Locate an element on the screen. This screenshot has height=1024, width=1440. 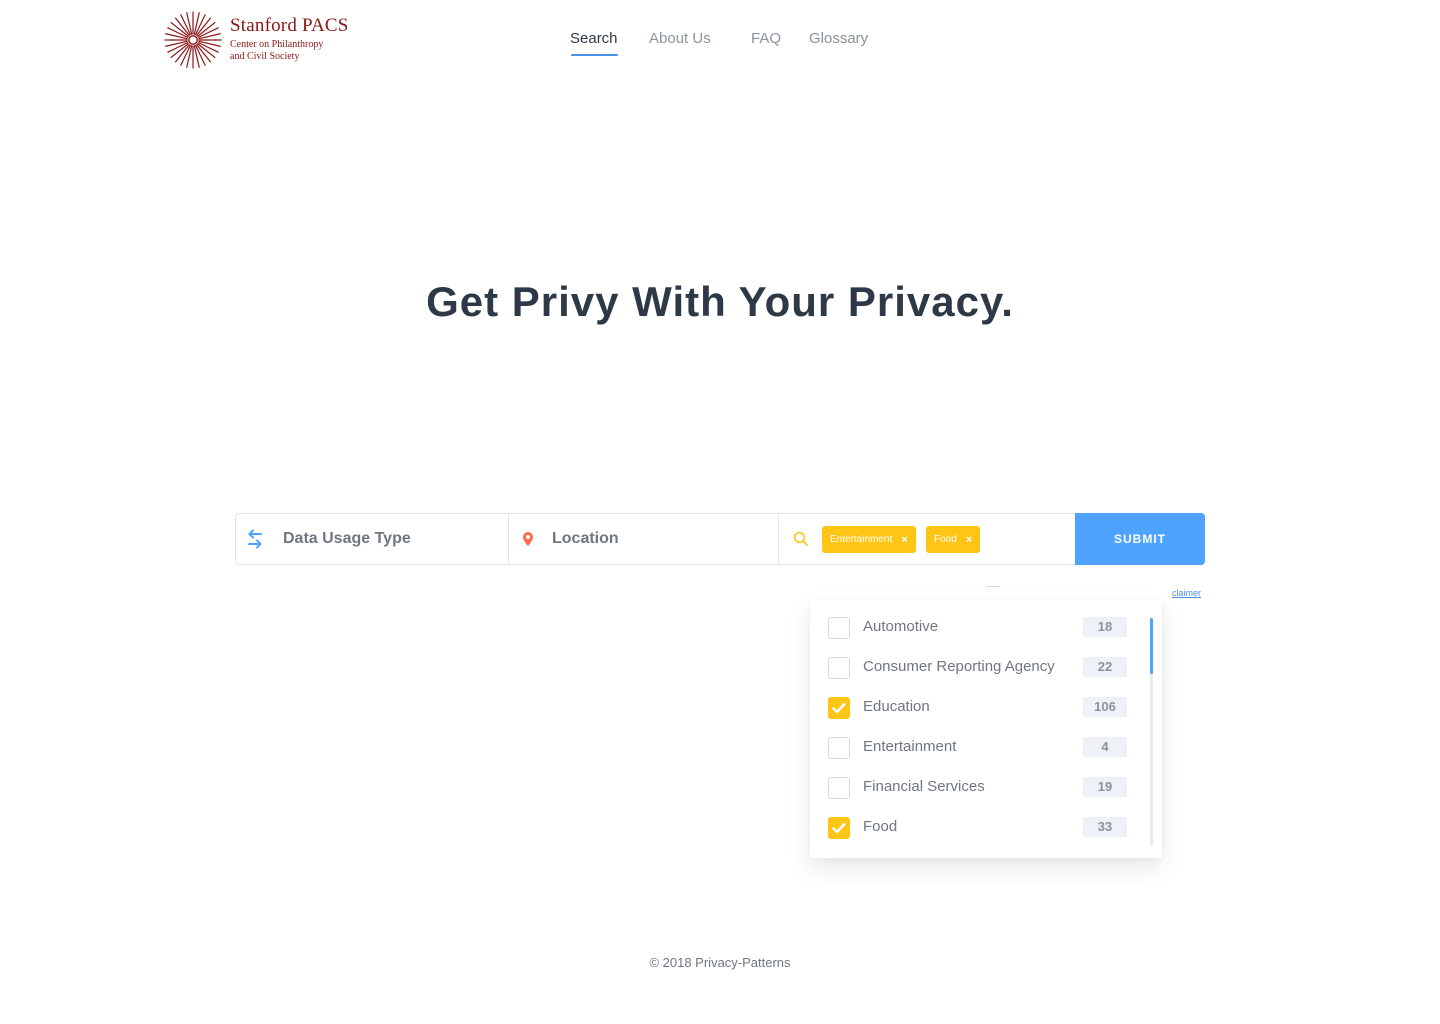
count-badge: 22 is located at coordinates (1105, 667).